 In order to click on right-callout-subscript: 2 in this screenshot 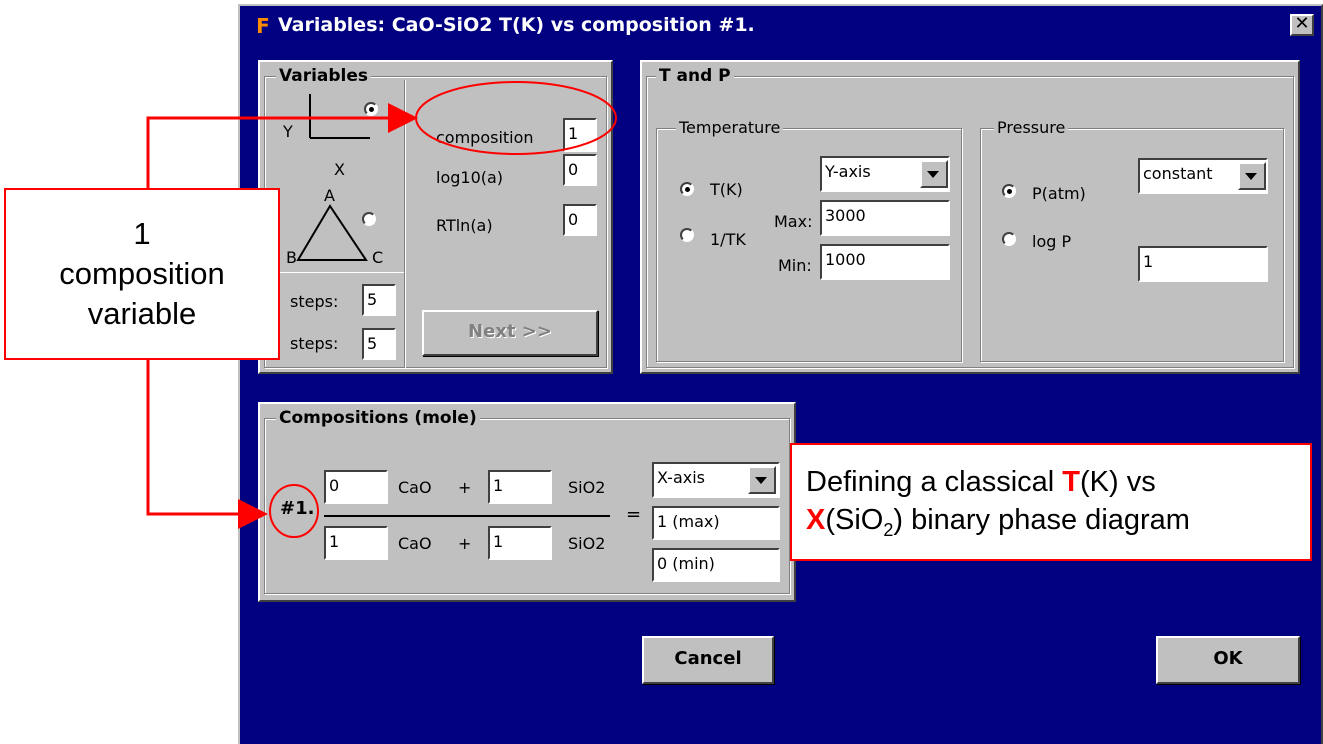, I will do `click(888, 529)`.